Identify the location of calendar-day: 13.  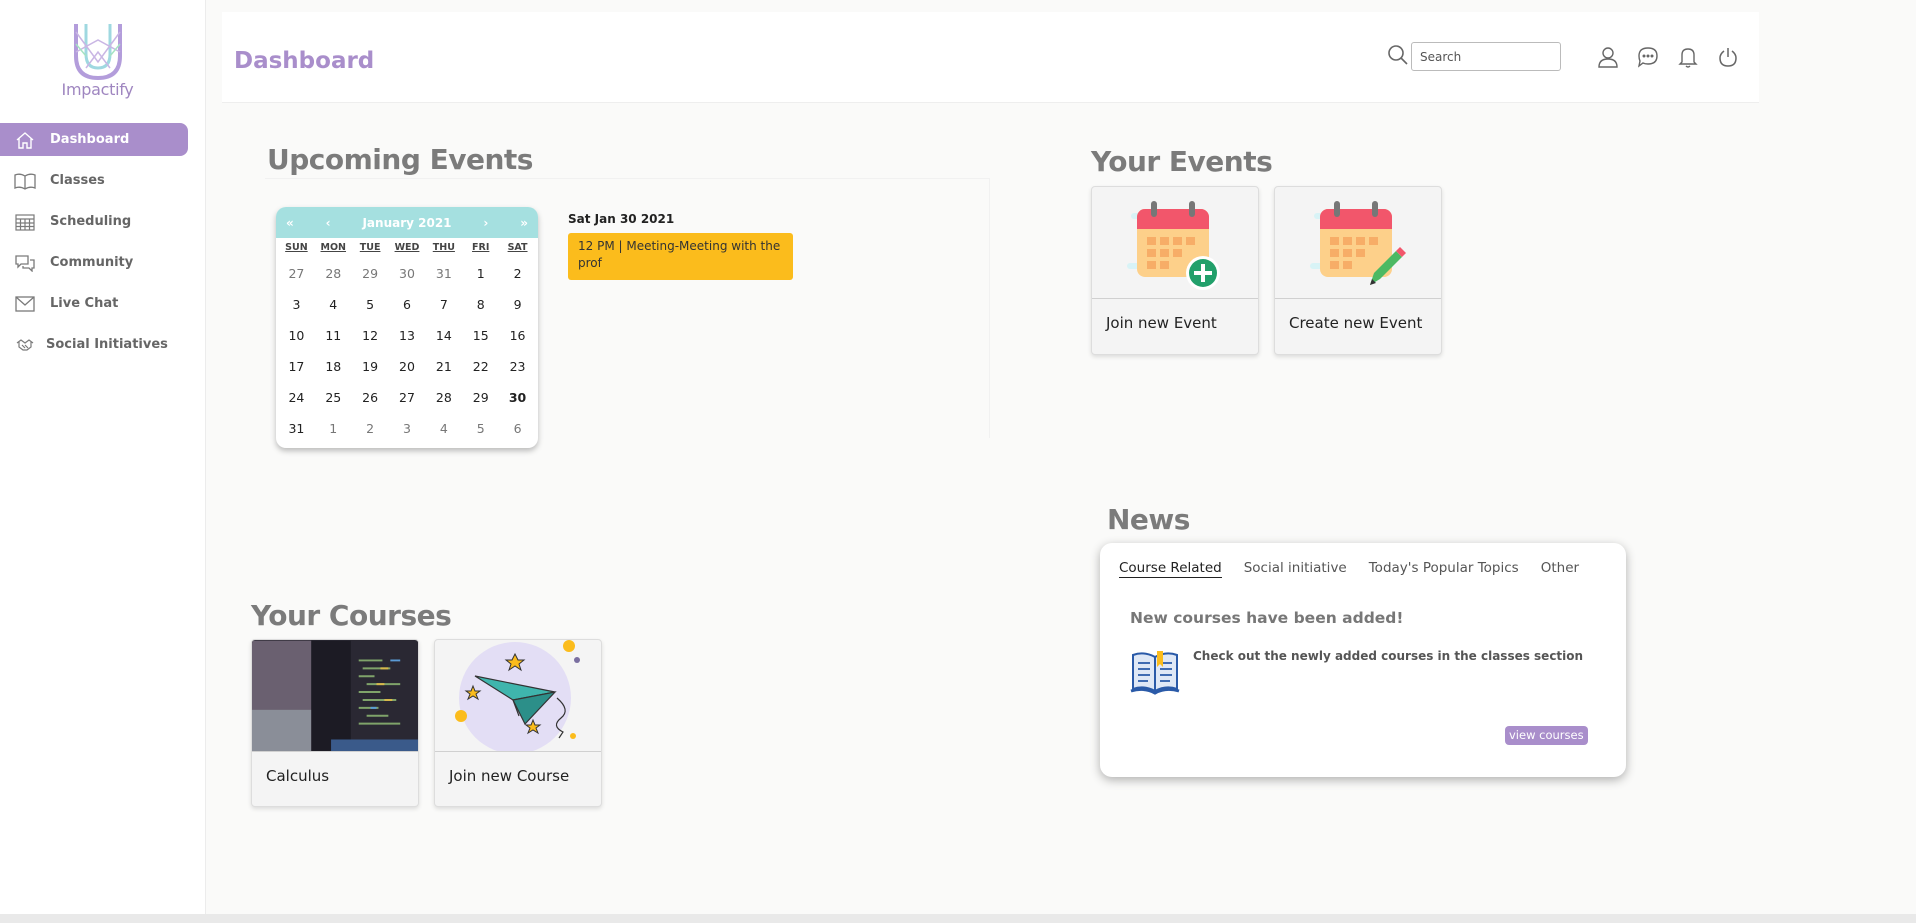
(407, 335).